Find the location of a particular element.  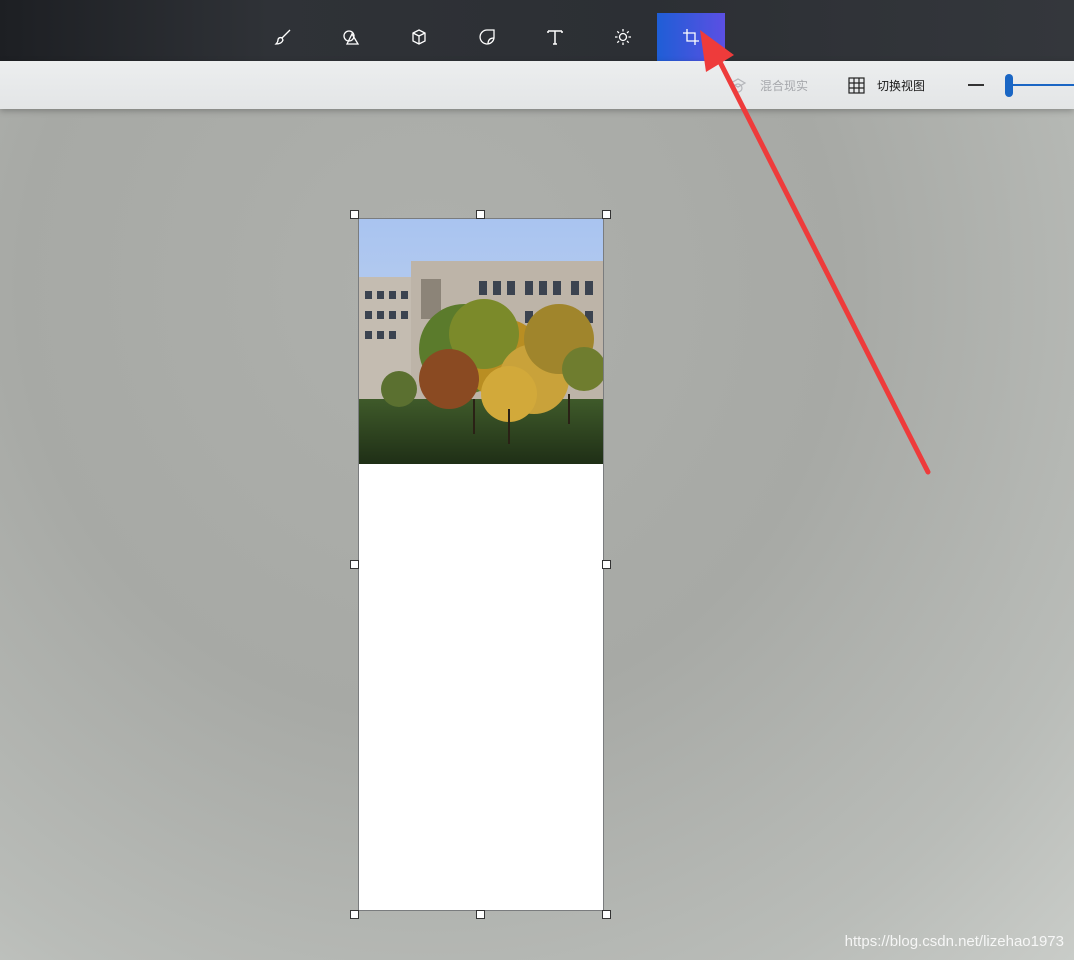

3d-shapes-tool-button is located at coordinates (419, 37).